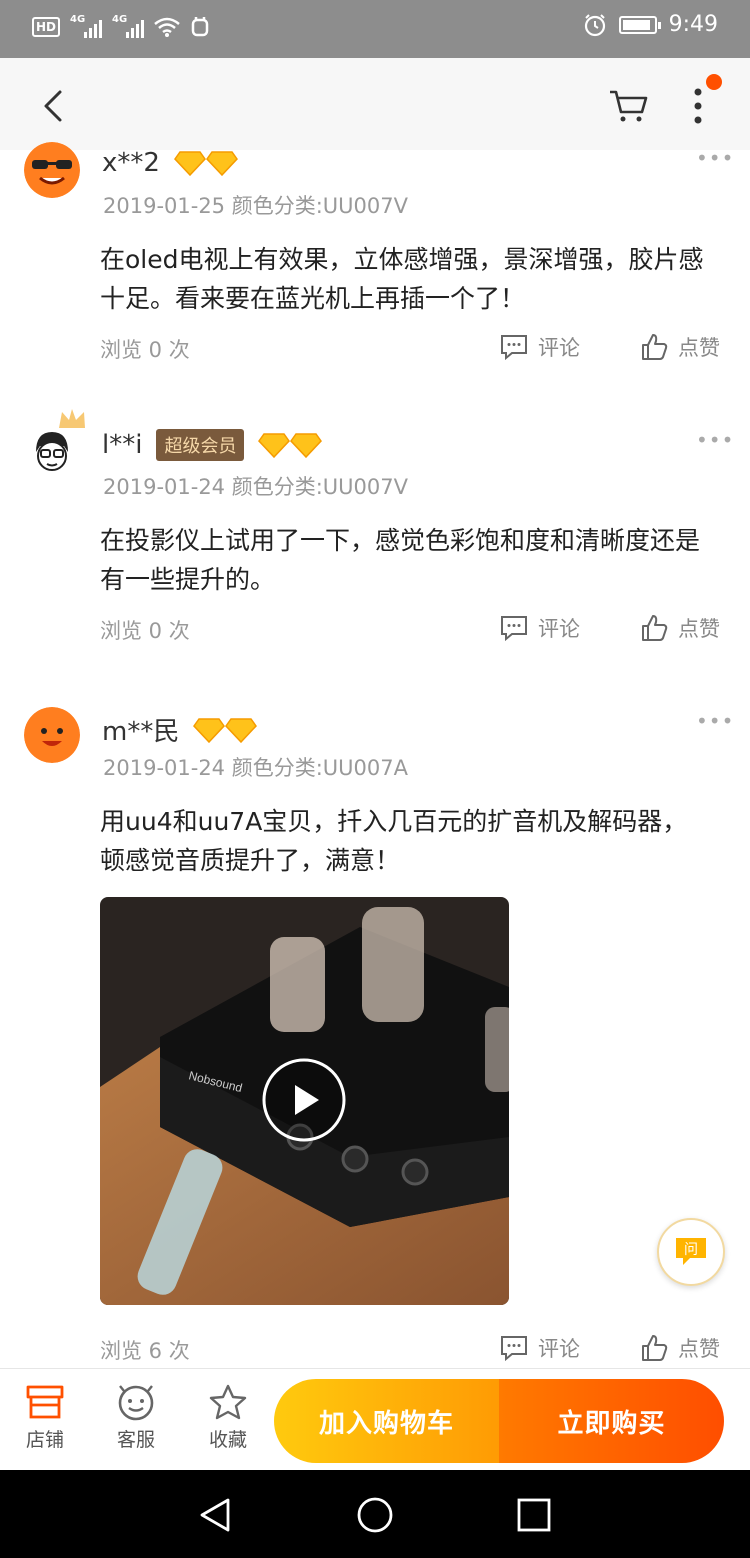 The width and height of the screenshot is (750, 1558). I want to click on username-row: m**民, so click(180, 729).